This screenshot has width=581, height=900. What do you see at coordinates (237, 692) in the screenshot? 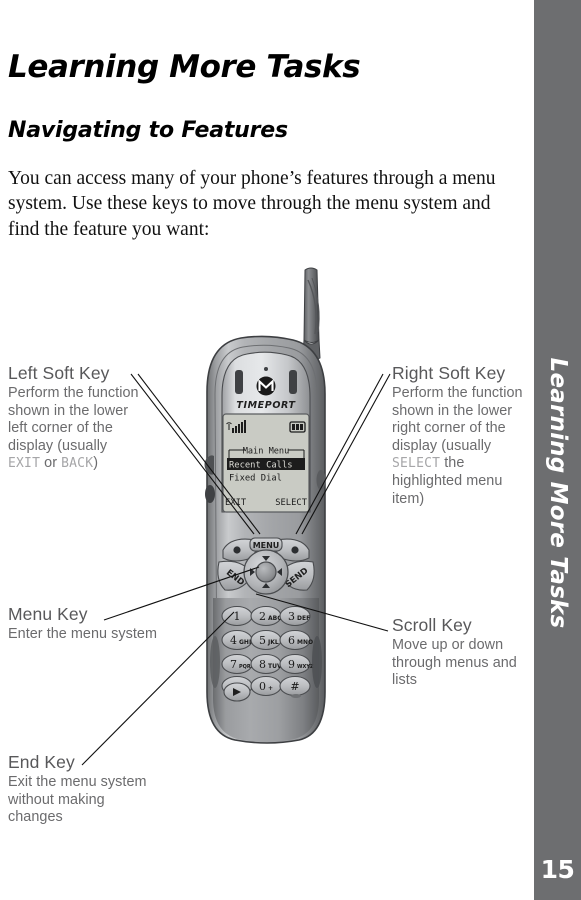
I see `voice-key` at bounding box center [237, 692].